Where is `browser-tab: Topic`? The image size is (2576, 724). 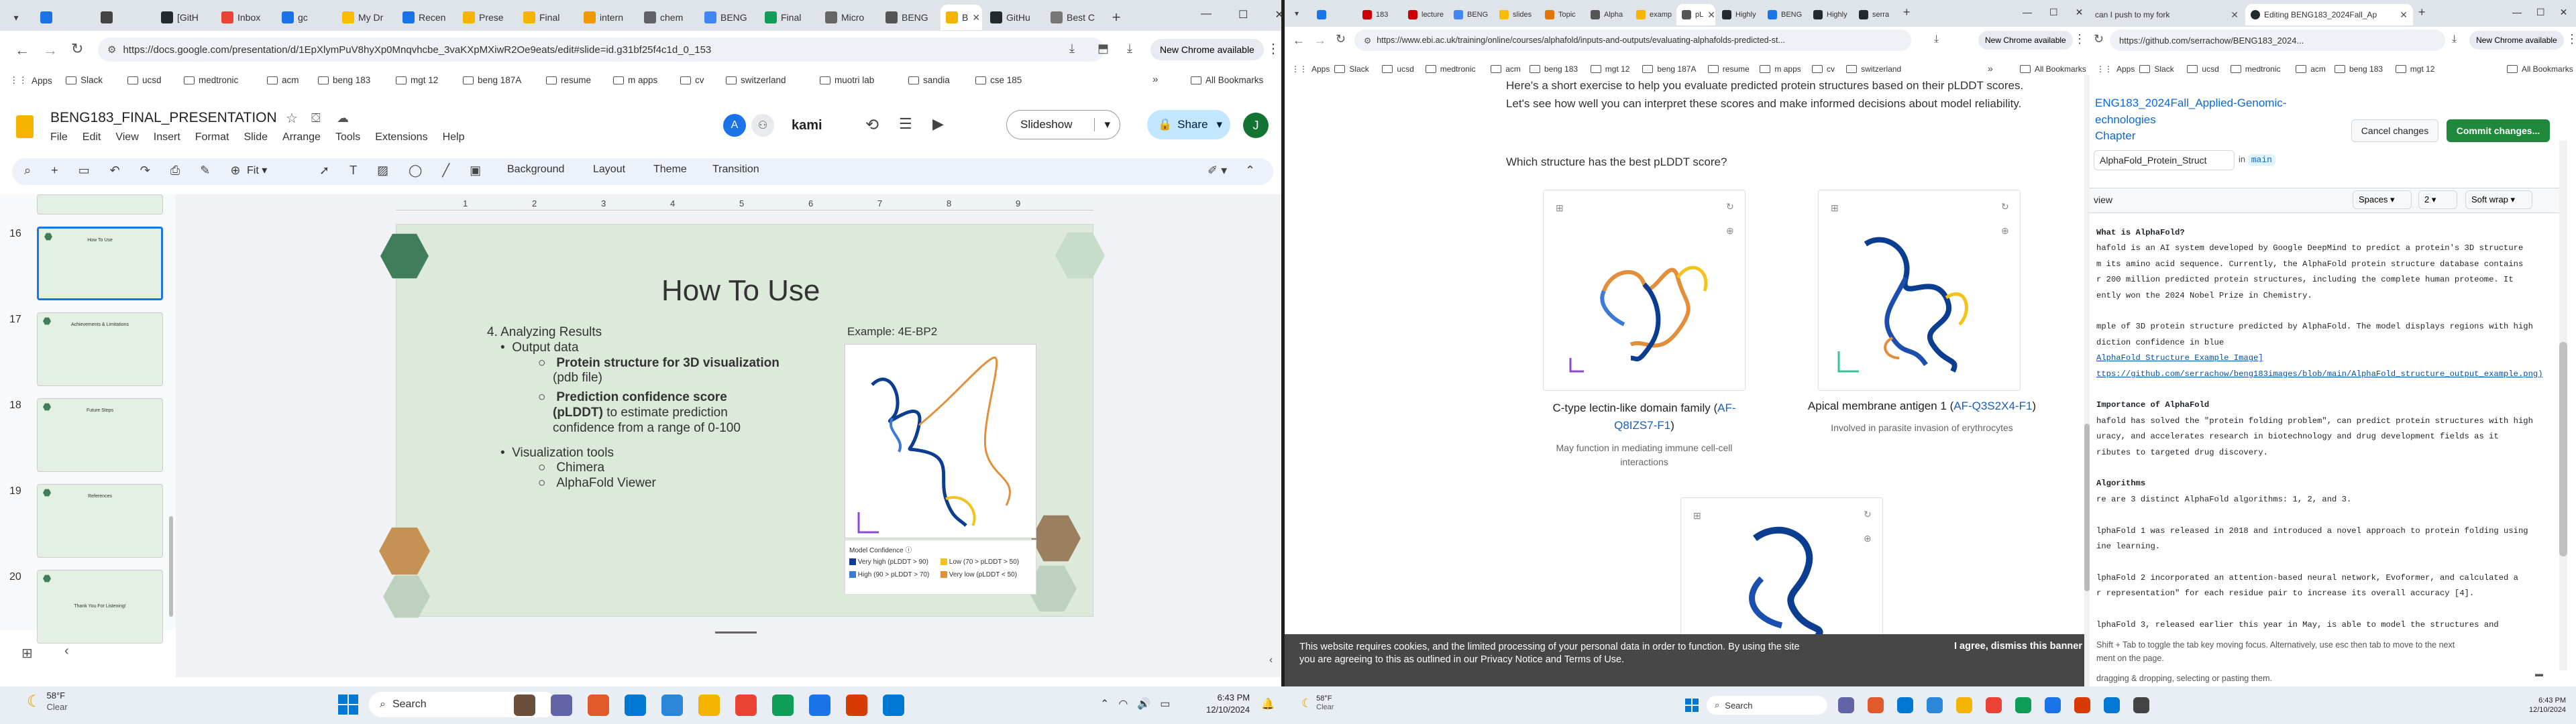
browser-tab: Topic is located at coordinates (1562, 14).